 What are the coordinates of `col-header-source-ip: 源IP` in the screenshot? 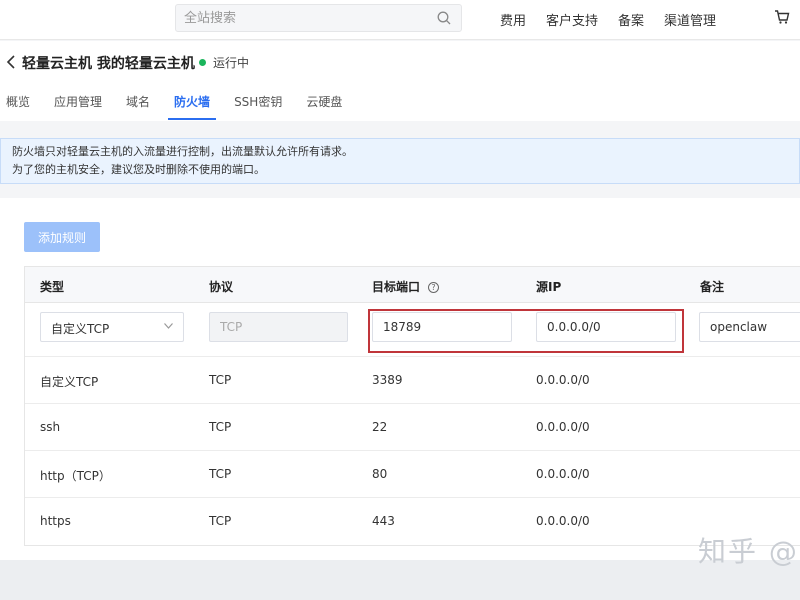 It's located at (549, 287).